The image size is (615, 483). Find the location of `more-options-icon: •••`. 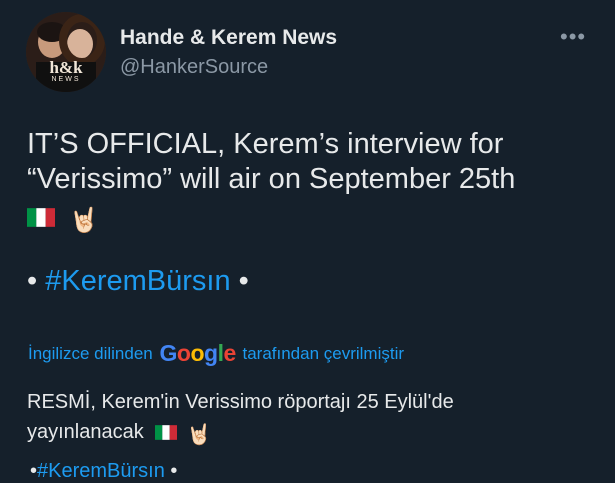

more-options-icon: ••• is located at coordinates (573, 37).